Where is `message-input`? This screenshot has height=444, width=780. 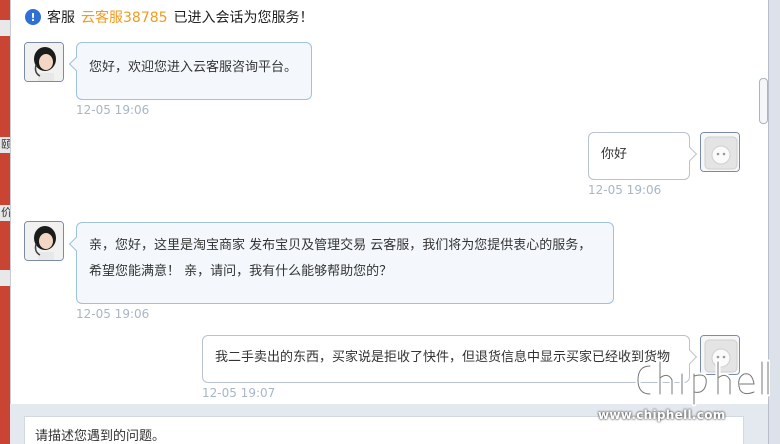 message-input is located at coordinates (384, 430).